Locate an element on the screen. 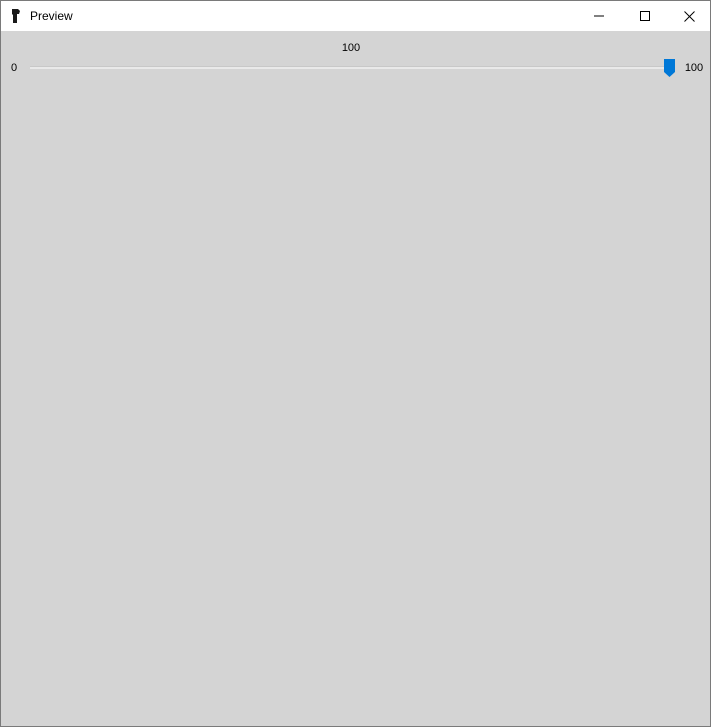 The image size is (711, 727). maximize-button is located at coordinates (645, 16).